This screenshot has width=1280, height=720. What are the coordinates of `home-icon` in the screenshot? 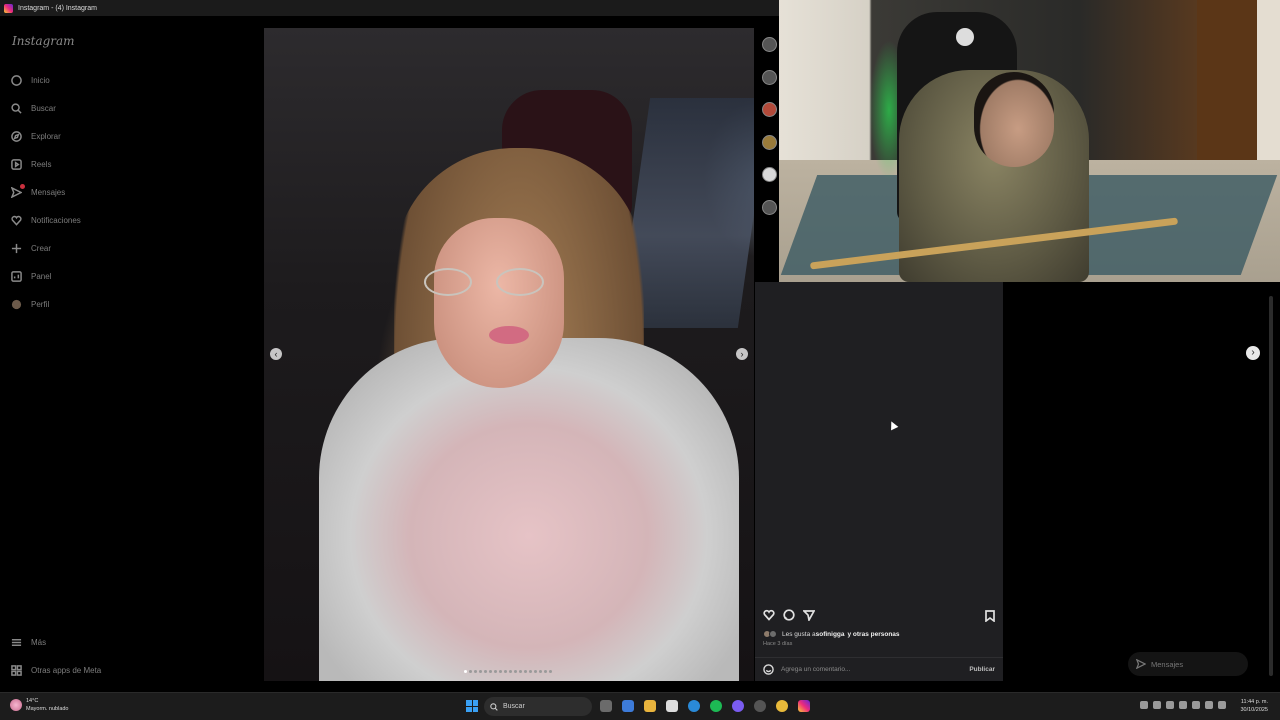 It's located at (16, 80).